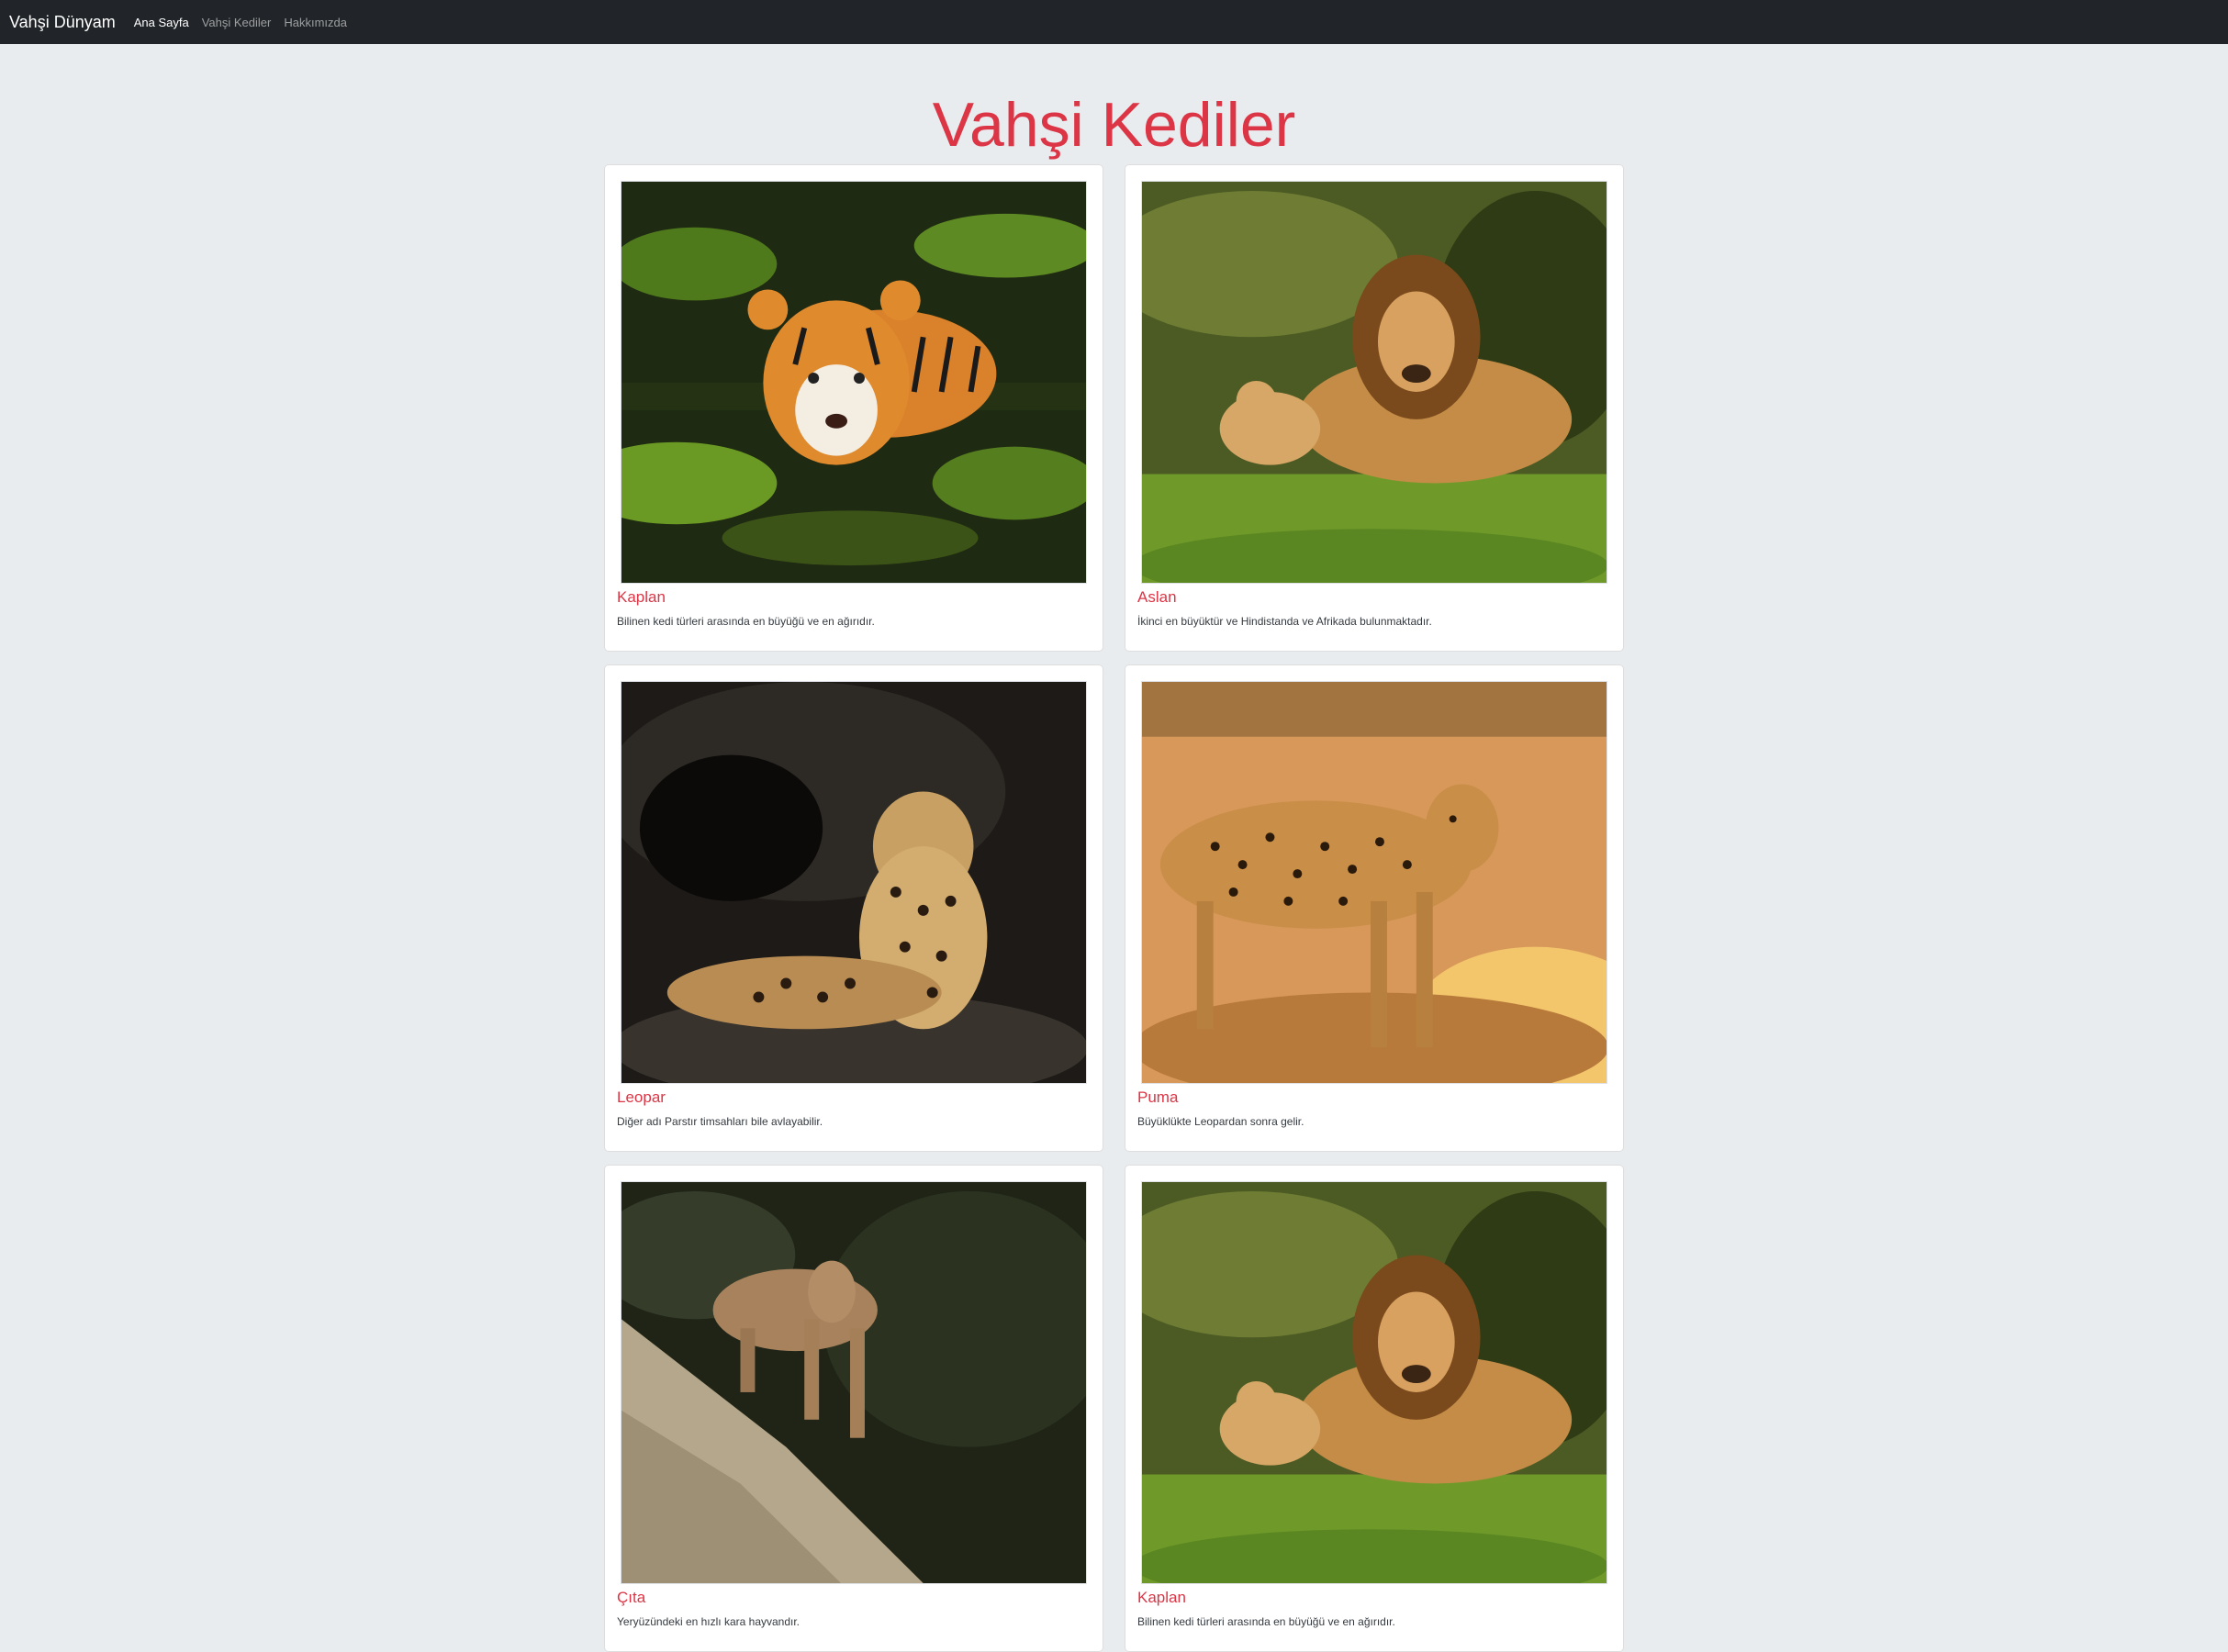  I want to click on navbar-brand: Vahşi Dünyam, so click(62, 22).